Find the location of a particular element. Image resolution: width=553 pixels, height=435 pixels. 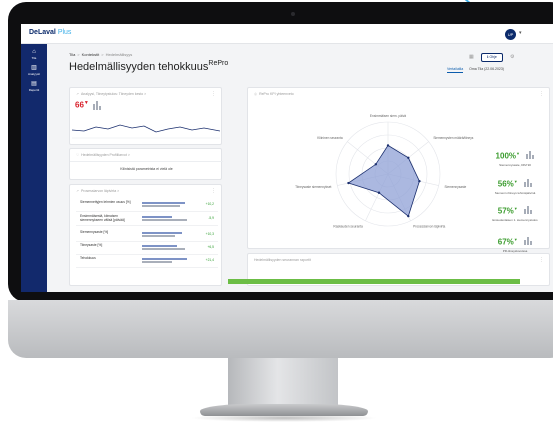

report-icon: ▤ is located at coordinates (34, 84).